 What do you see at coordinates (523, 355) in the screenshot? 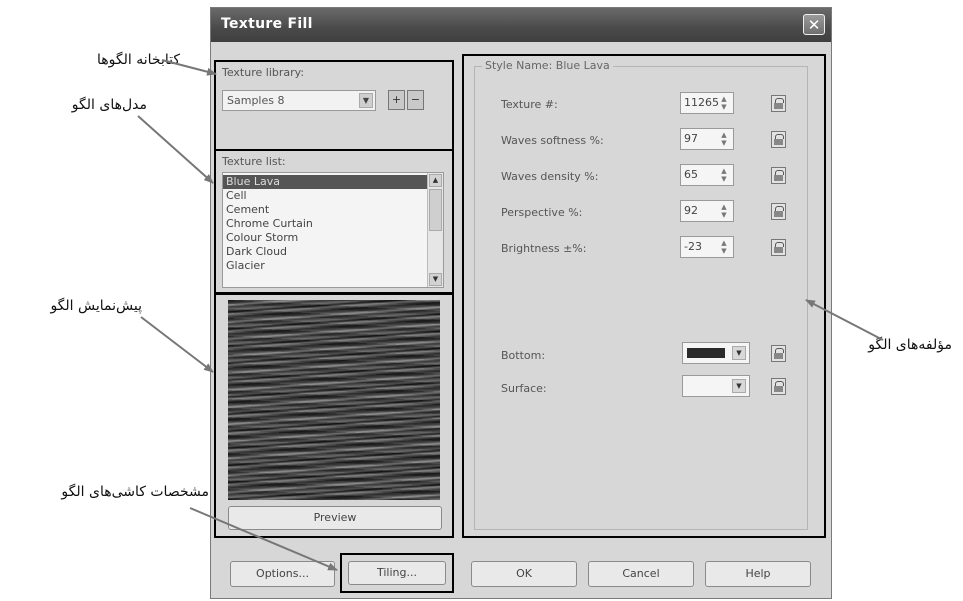
I see `param-label: Bottom:` at bounding box center [523, 355].